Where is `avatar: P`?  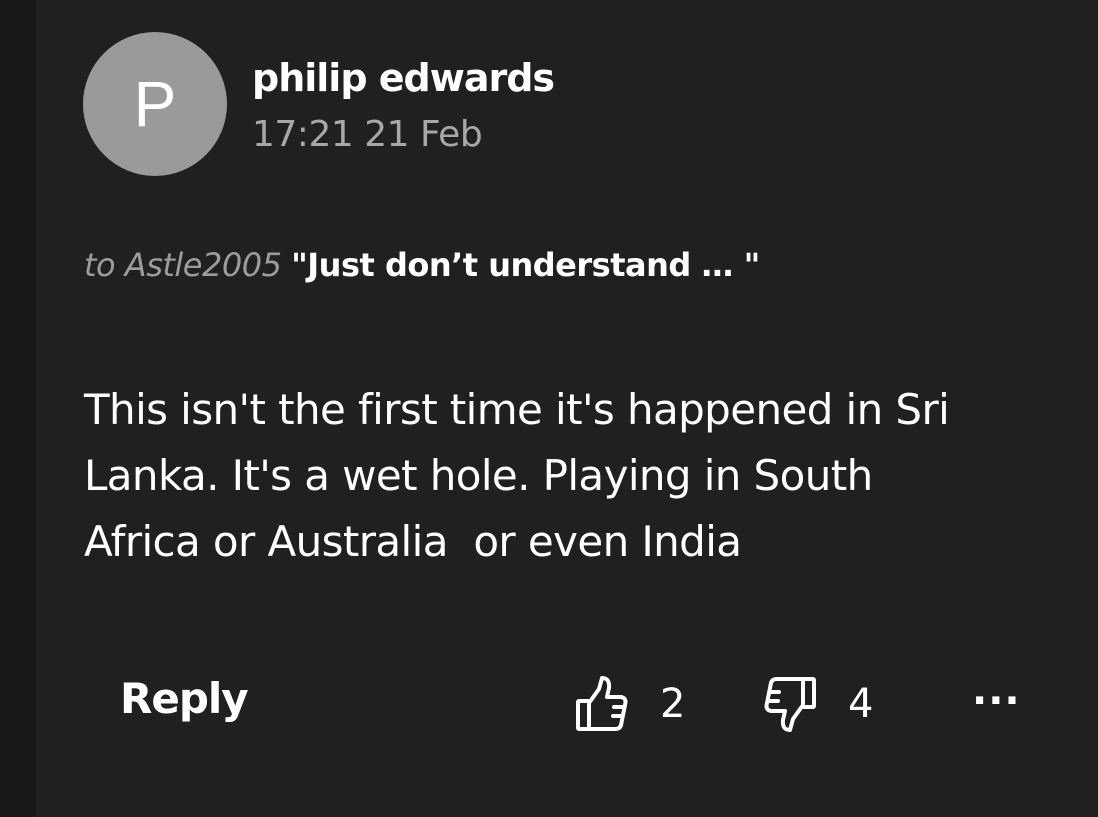
avatar: P is located at coordinates (155, 104).